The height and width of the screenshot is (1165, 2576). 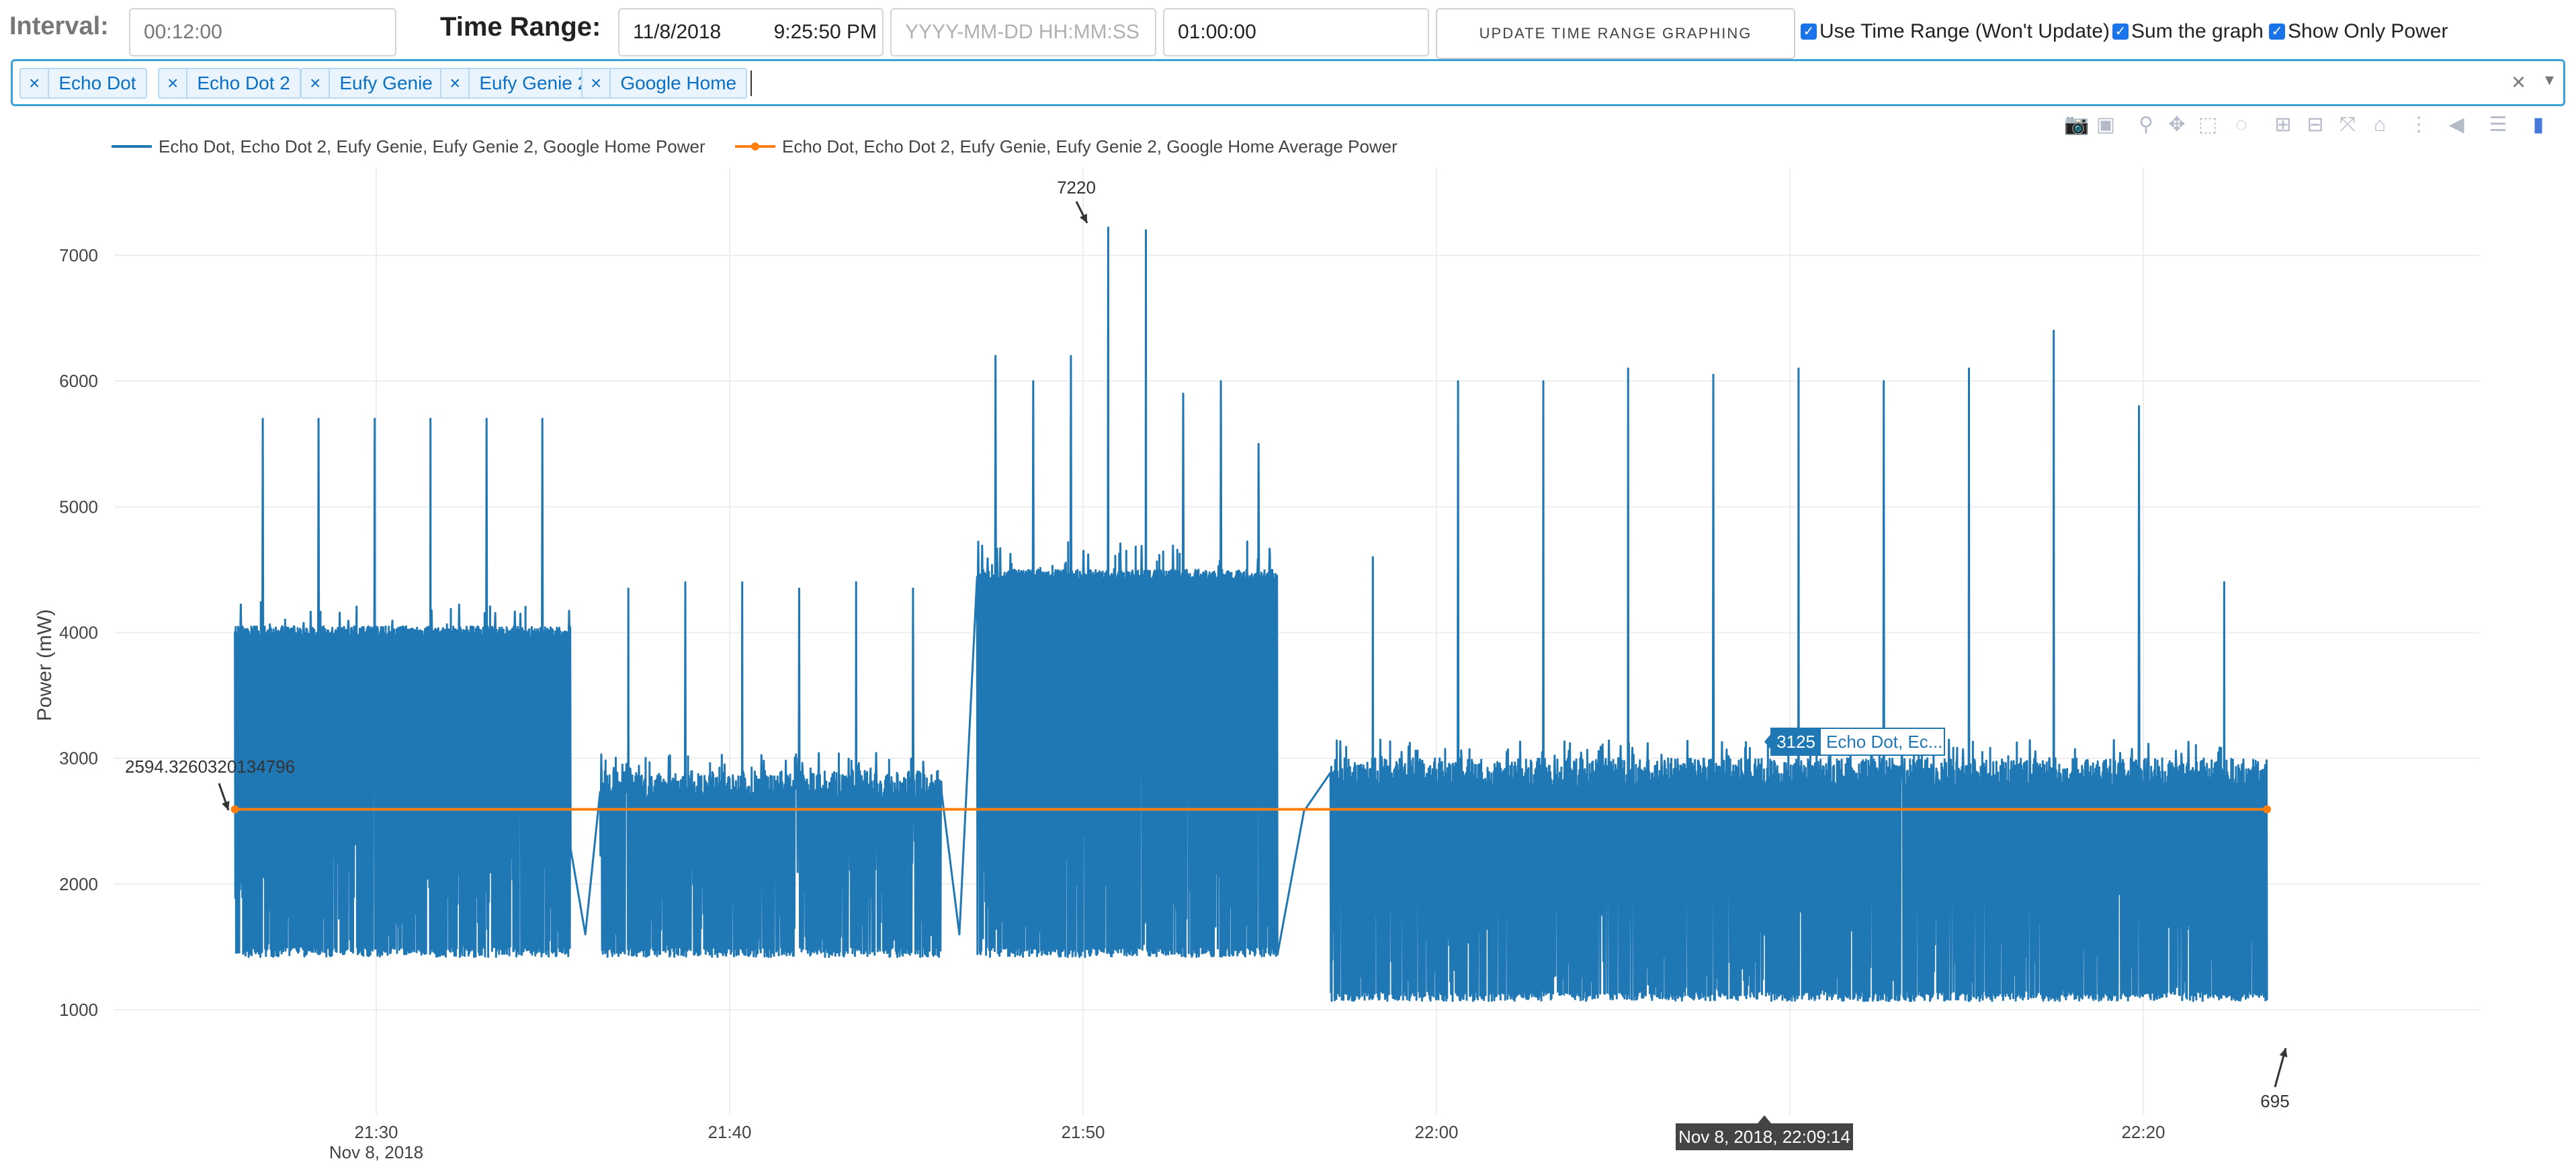 What do you see at coordinates (1764, 1137) in the screenshot?
I see `hover-x-label: Nov 8, 2018, 22:09:14` at bounding box center [1764, 1137].